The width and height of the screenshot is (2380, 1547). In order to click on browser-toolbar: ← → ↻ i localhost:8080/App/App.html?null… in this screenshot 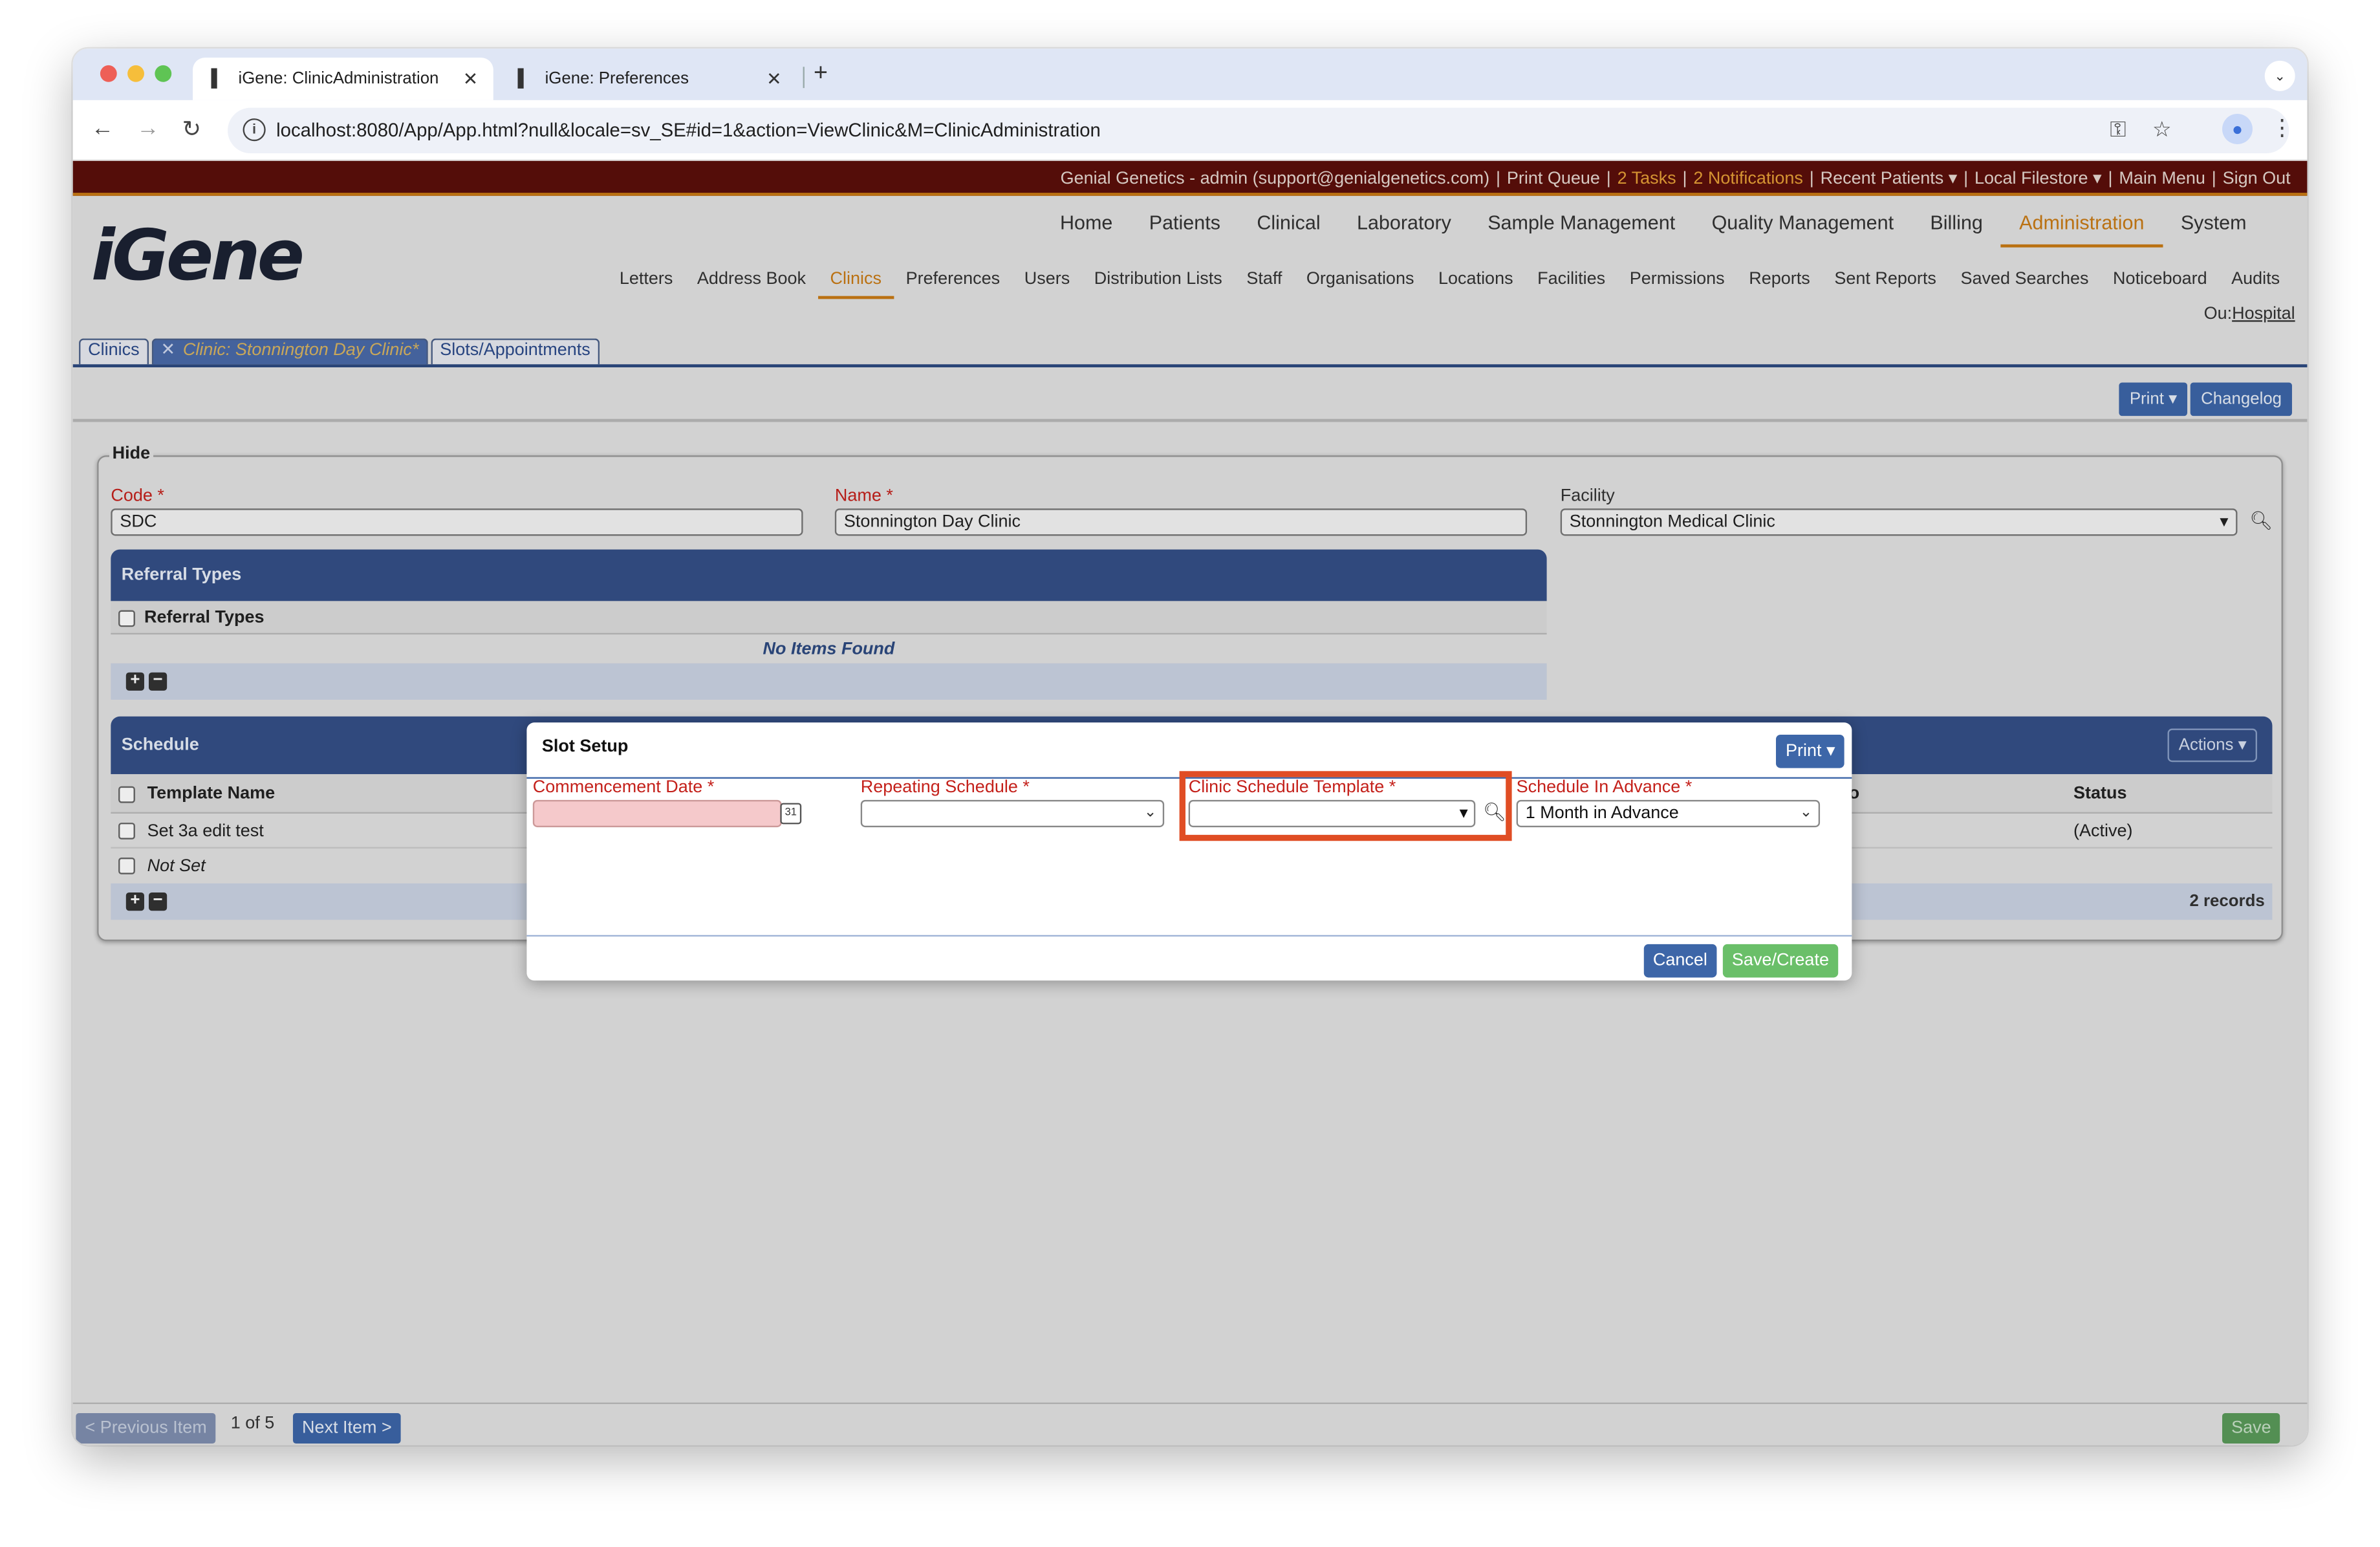, I will do `click(1190, 130)`.